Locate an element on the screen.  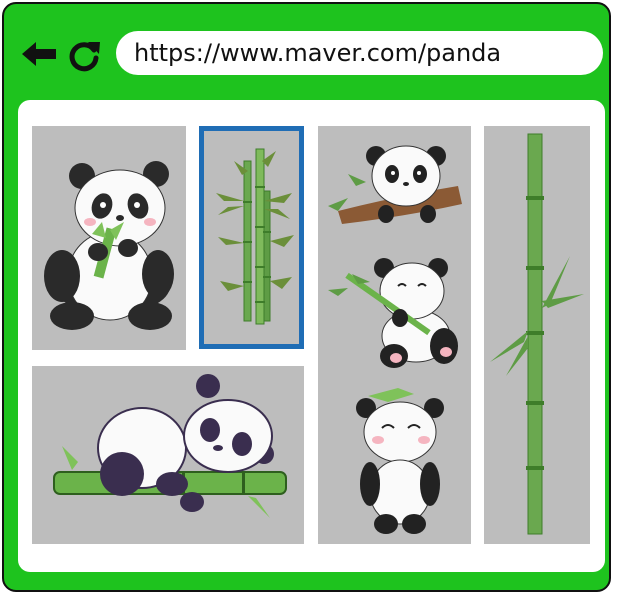
address-bar: https://www.maver.com/panda is located at coordinates (359, 53).